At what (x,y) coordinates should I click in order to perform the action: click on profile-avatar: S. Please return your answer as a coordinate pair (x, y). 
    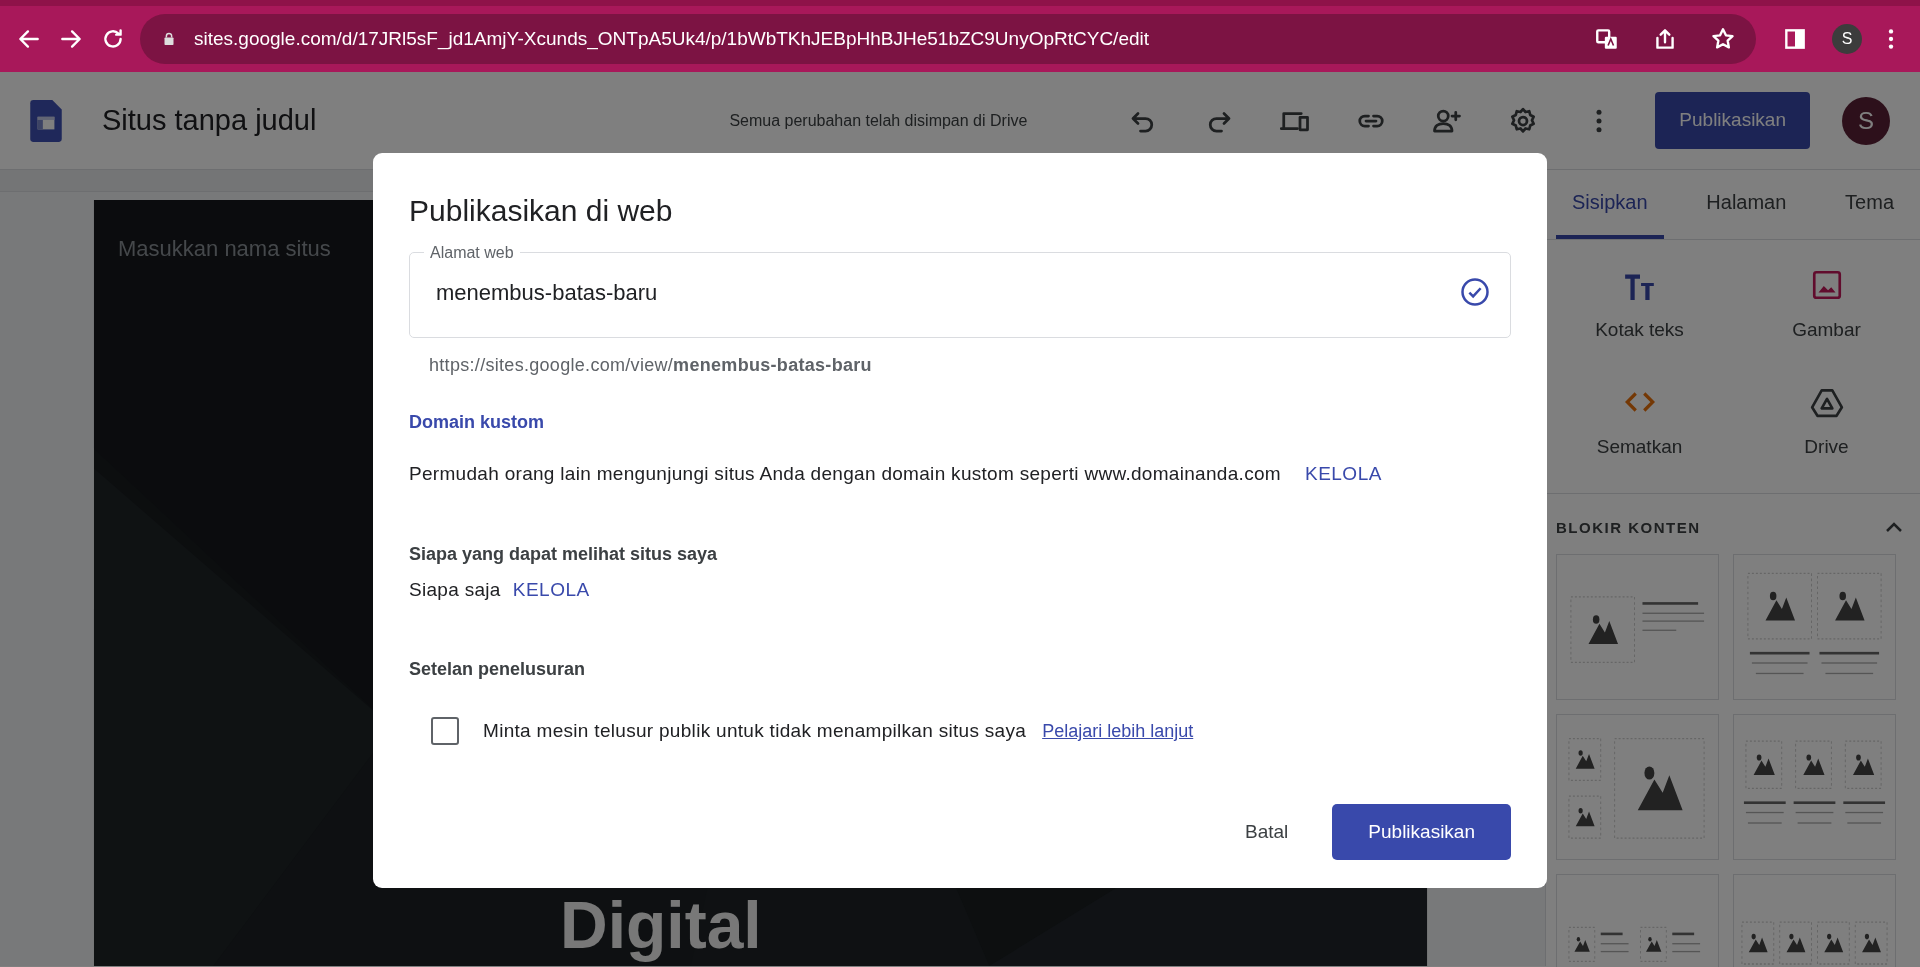
    Looking at the image, I should click on (1847, 39).